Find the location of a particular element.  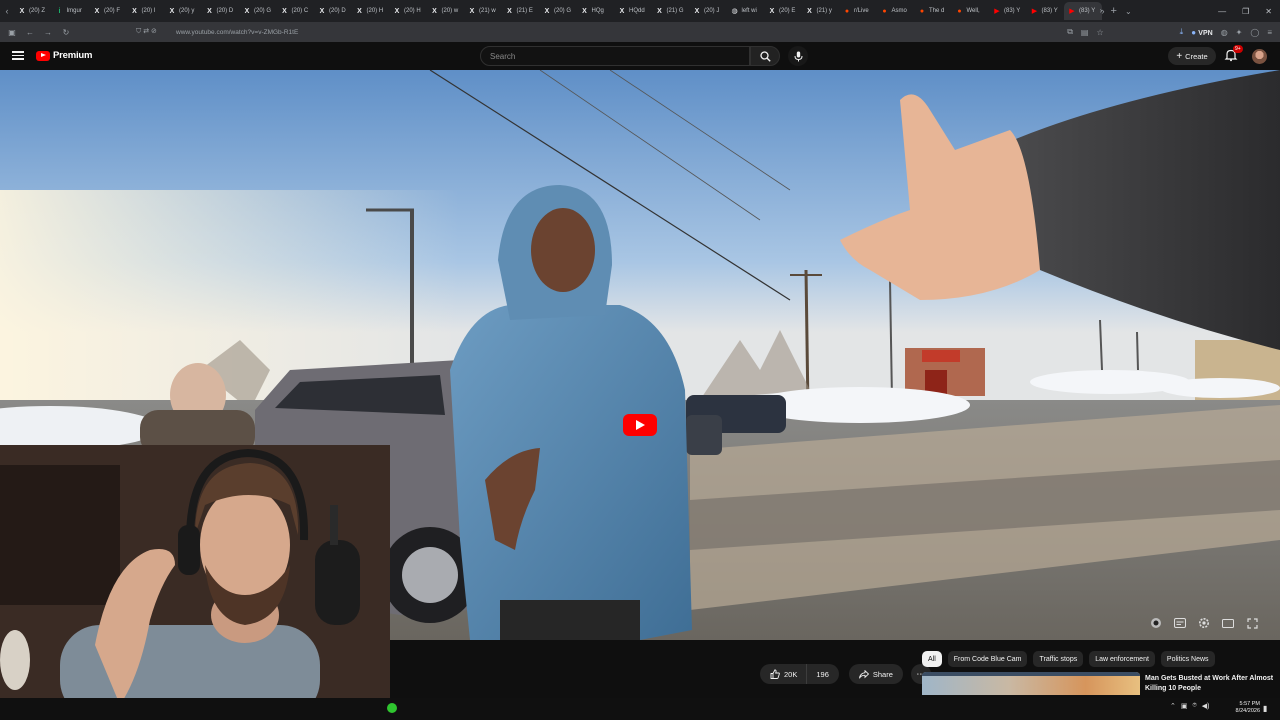

extensions-puzzle-icon: ✦ is located at coordinates (1239, 32).